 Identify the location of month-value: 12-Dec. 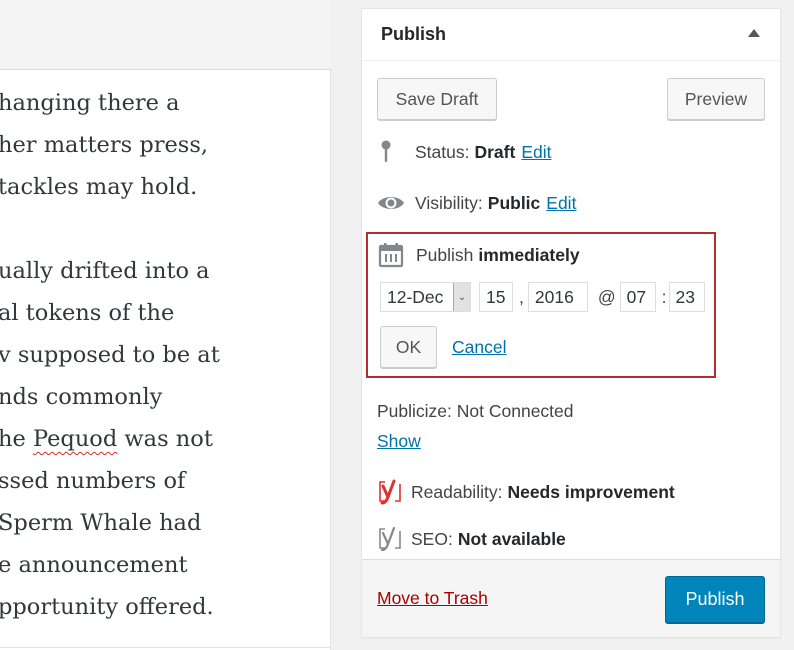
(415, 296).